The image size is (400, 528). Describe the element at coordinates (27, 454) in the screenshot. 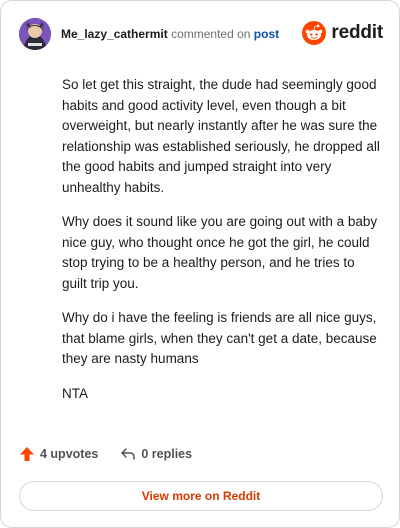

I see `upvote-arrow-icon` at that location.